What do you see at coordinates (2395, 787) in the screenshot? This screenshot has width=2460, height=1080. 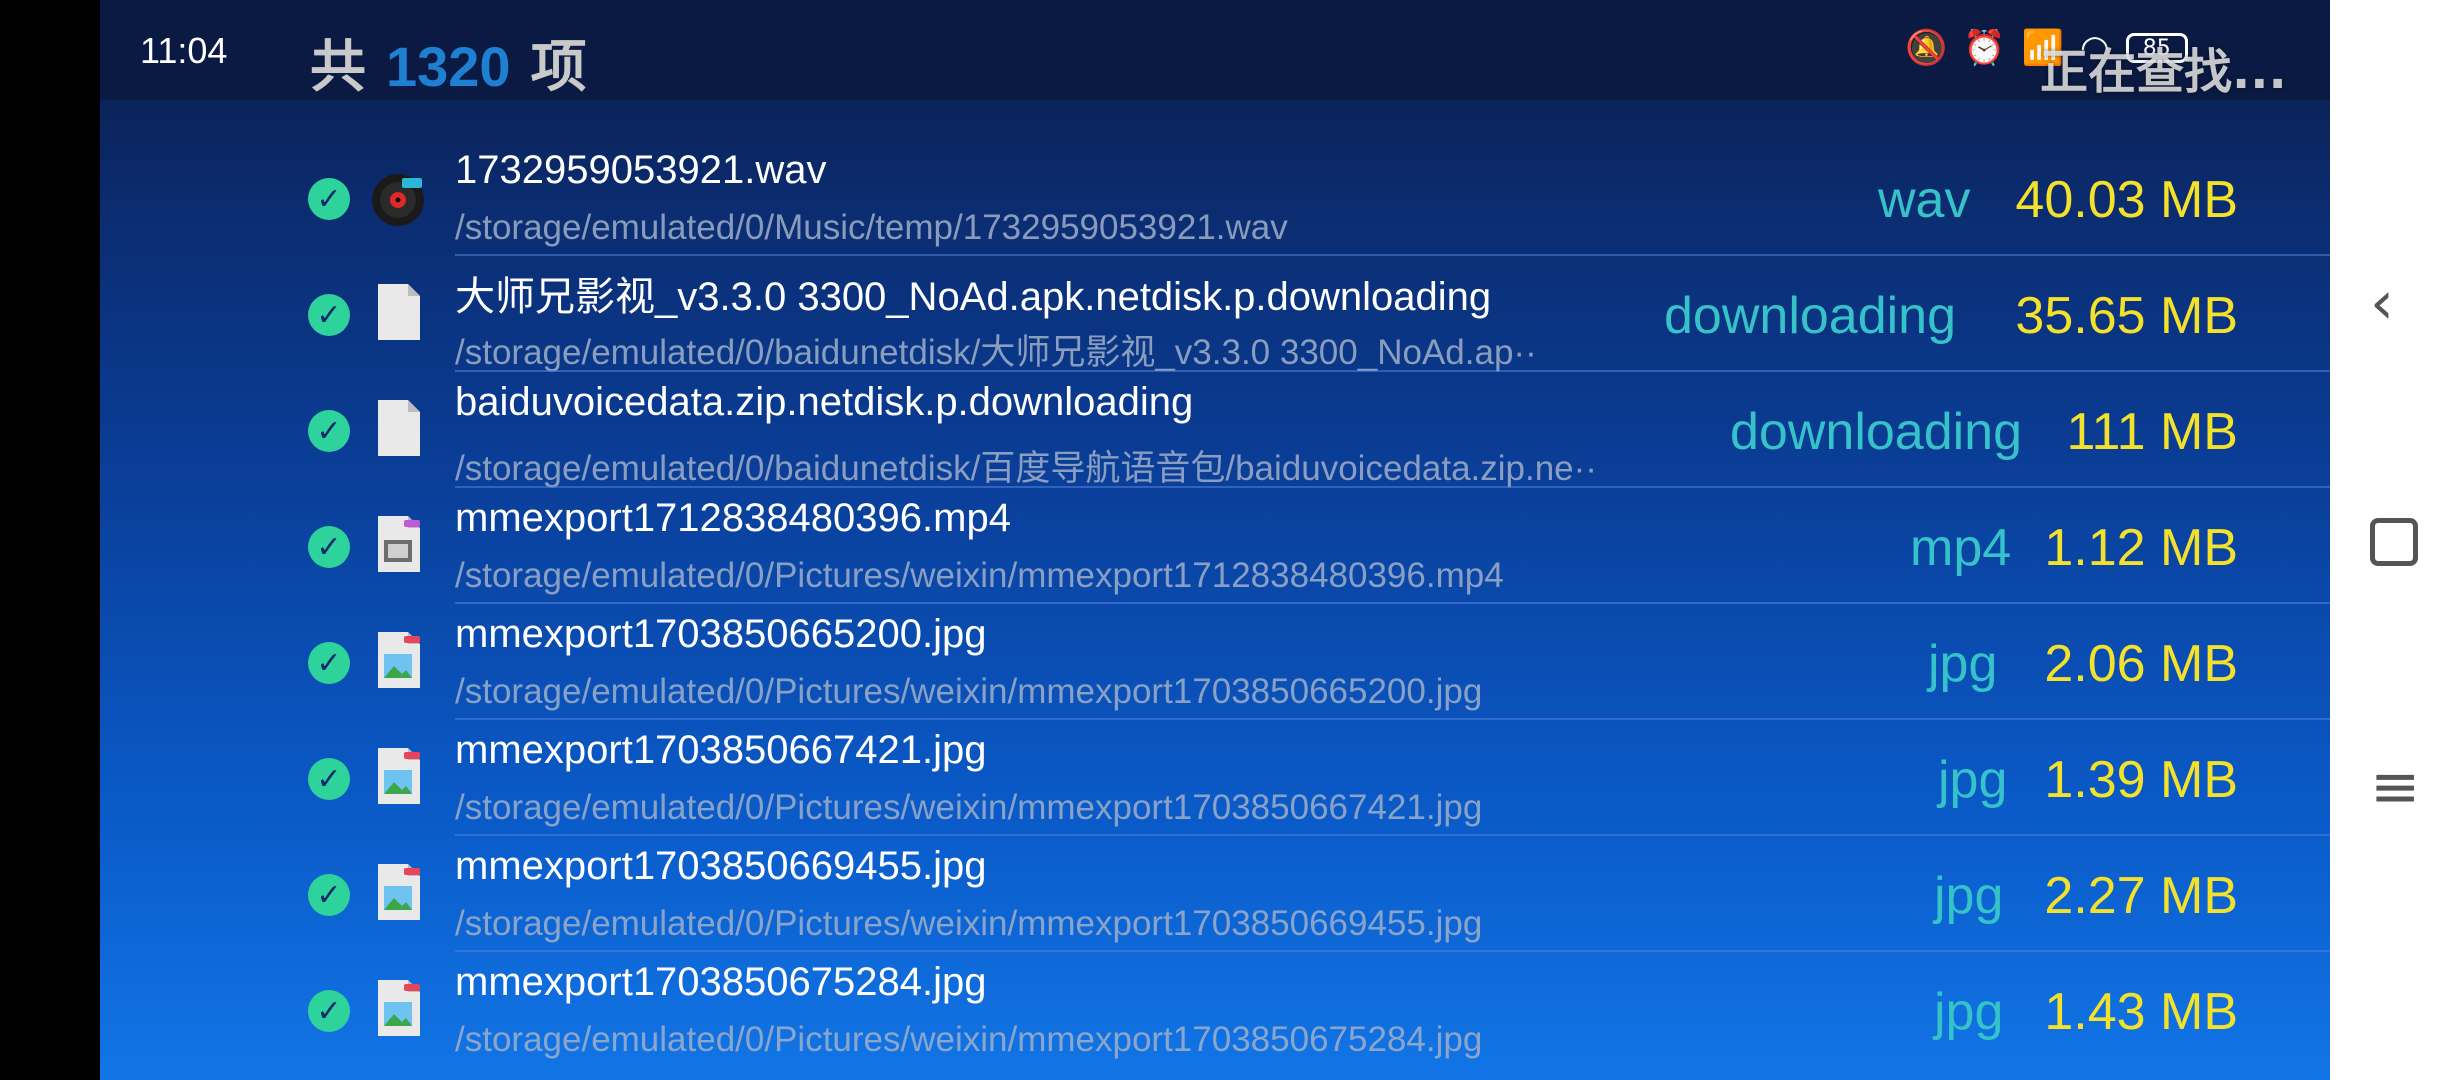 I see `menu-lines-icon: ≡` at bounding box center [2395, 787].